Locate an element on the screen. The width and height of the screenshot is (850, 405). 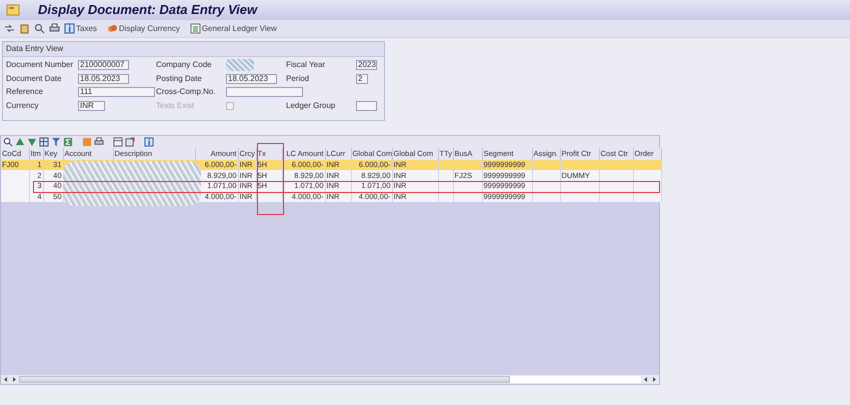
coins-icon is located at coordinates (112, 28).